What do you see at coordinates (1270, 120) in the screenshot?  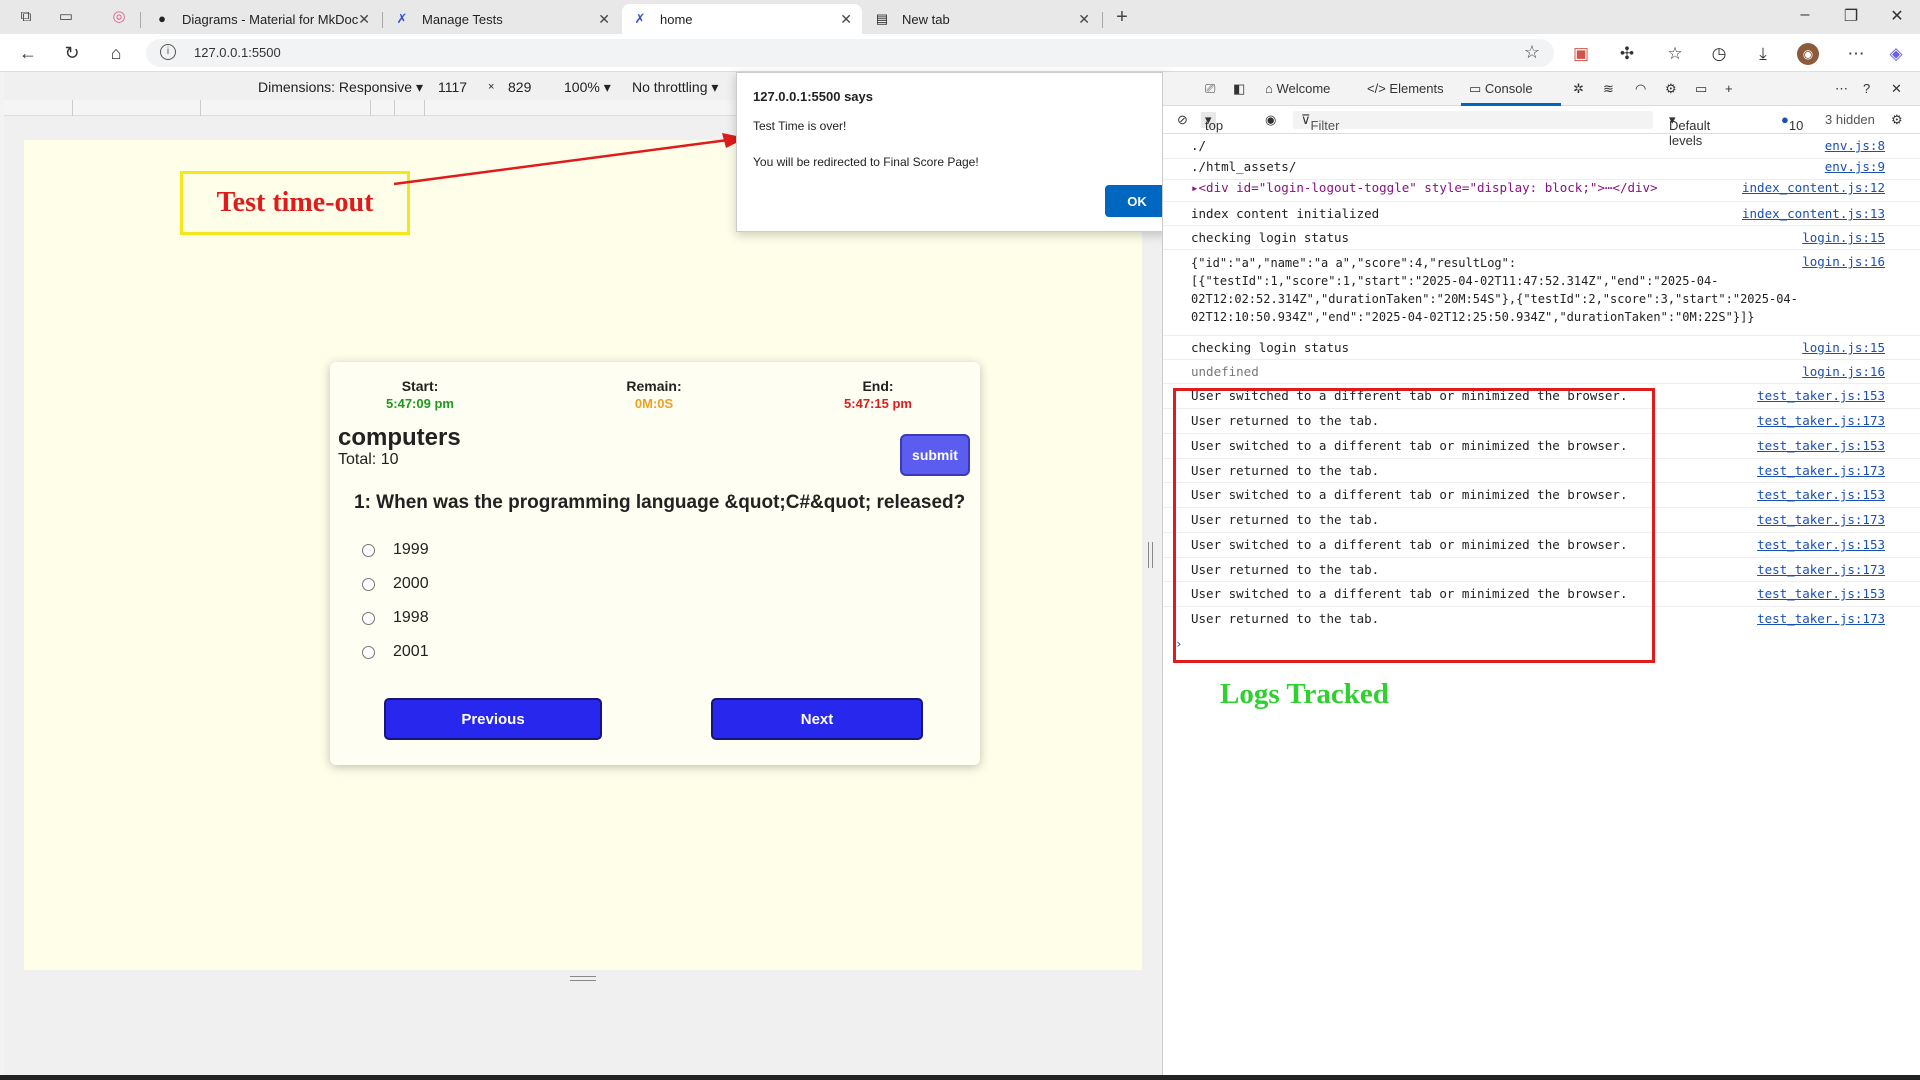 I see `eye-icon: ◉` at bounding box center [1270, 120].